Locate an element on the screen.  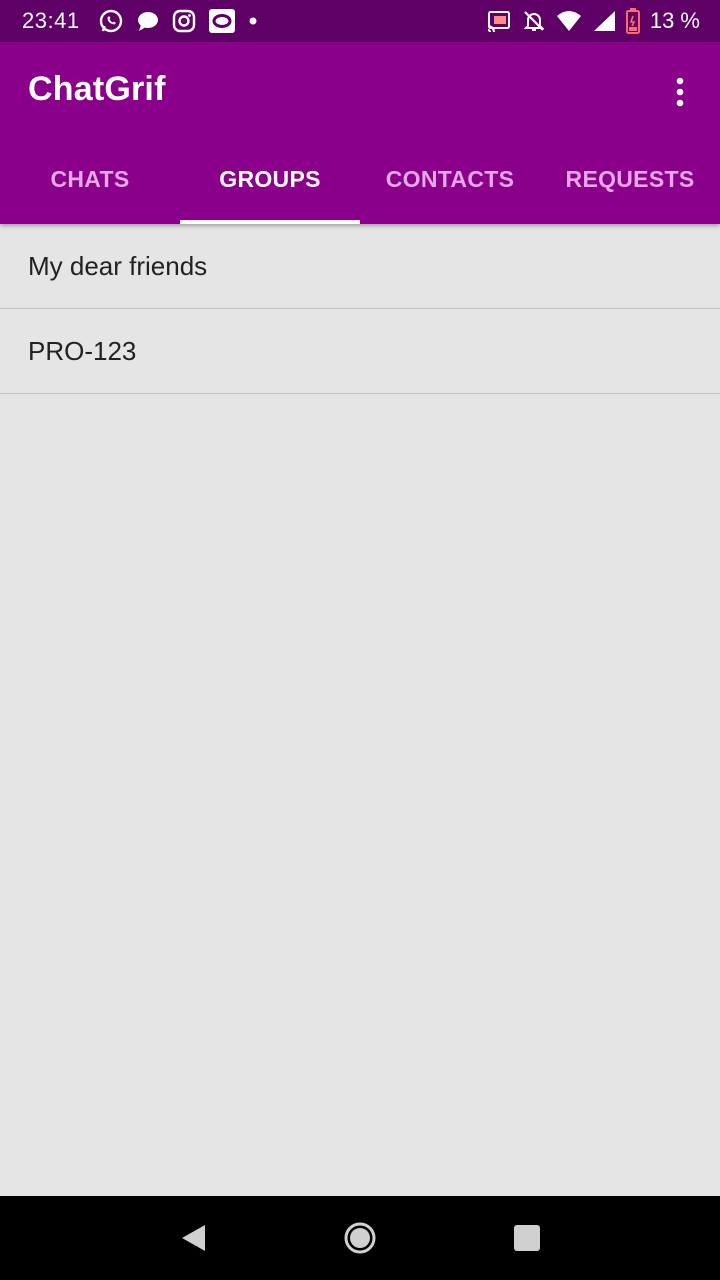
whatsapp-icon is located at coordinates (111, 21).